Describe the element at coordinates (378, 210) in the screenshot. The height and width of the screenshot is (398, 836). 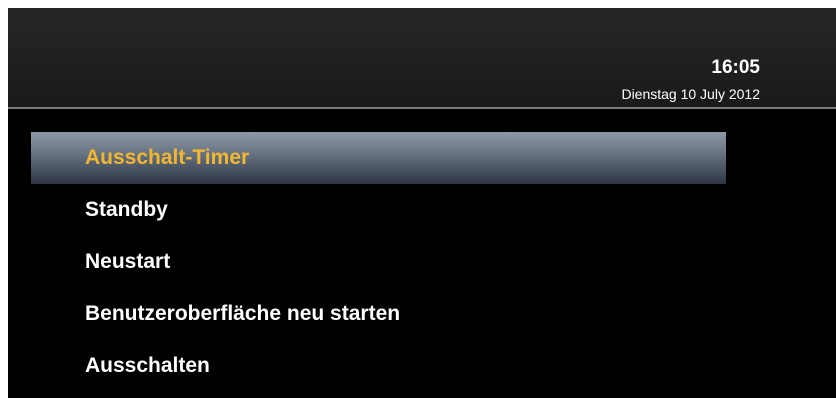
I see `menu-item-standby: Standby` at that location.